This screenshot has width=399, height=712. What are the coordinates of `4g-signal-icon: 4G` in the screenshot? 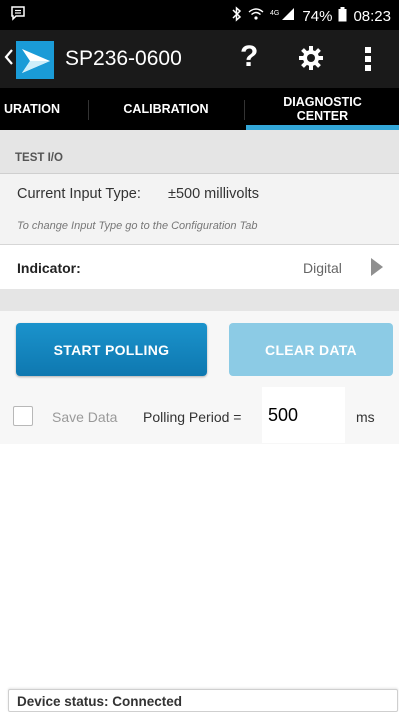 It's located at (283, 16).